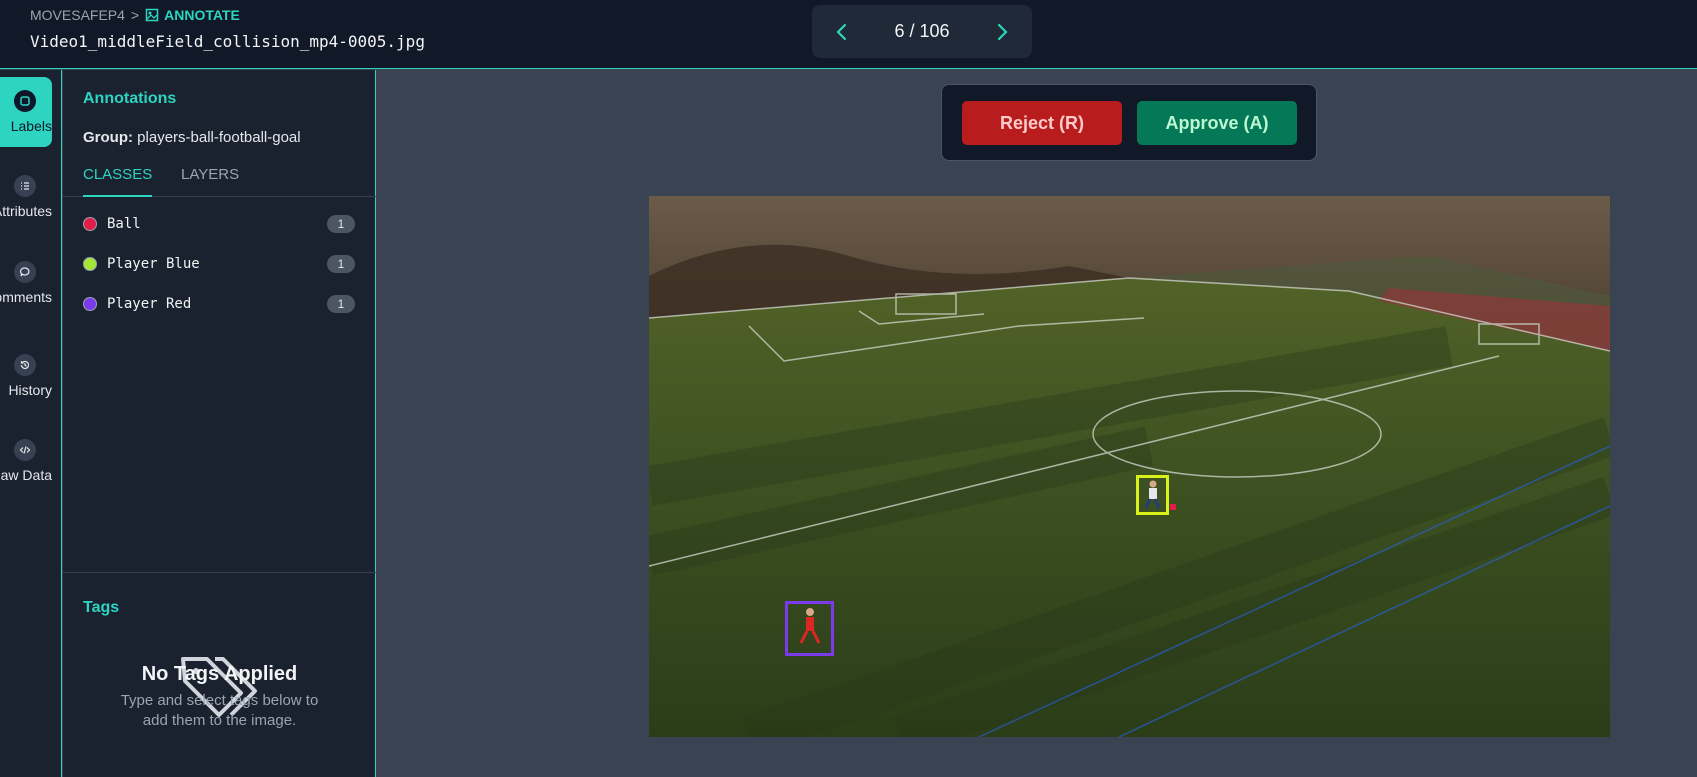  Describe the element at coordinates (77, 15) in the screenshot. I see `breadcrumb-project: MOVESAFEP4` at that location.